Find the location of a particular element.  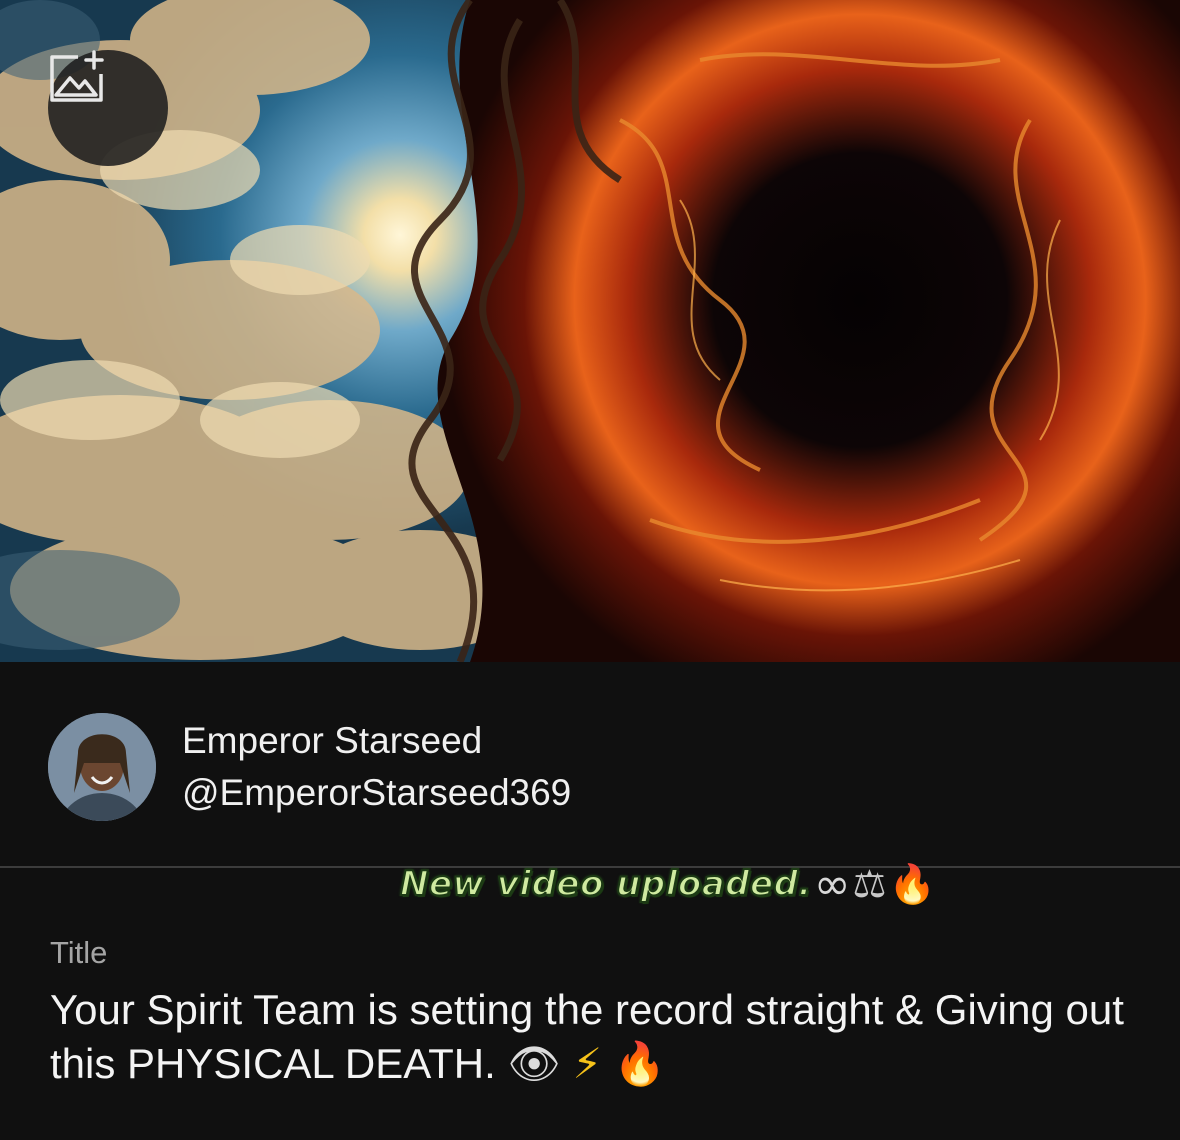

author-handle: @EmperorStarseed369 is located at coordinates (376, 793).